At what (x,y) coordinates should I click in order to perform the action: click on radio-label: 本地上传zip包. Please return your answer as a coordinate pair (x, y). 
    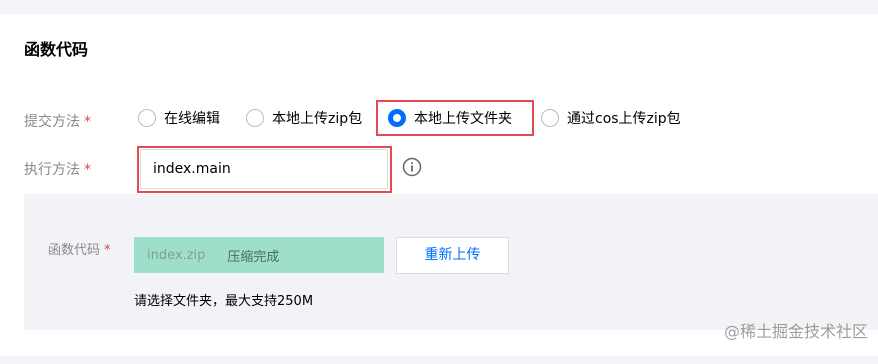
    Looking at the image, I should click on (317, 119).